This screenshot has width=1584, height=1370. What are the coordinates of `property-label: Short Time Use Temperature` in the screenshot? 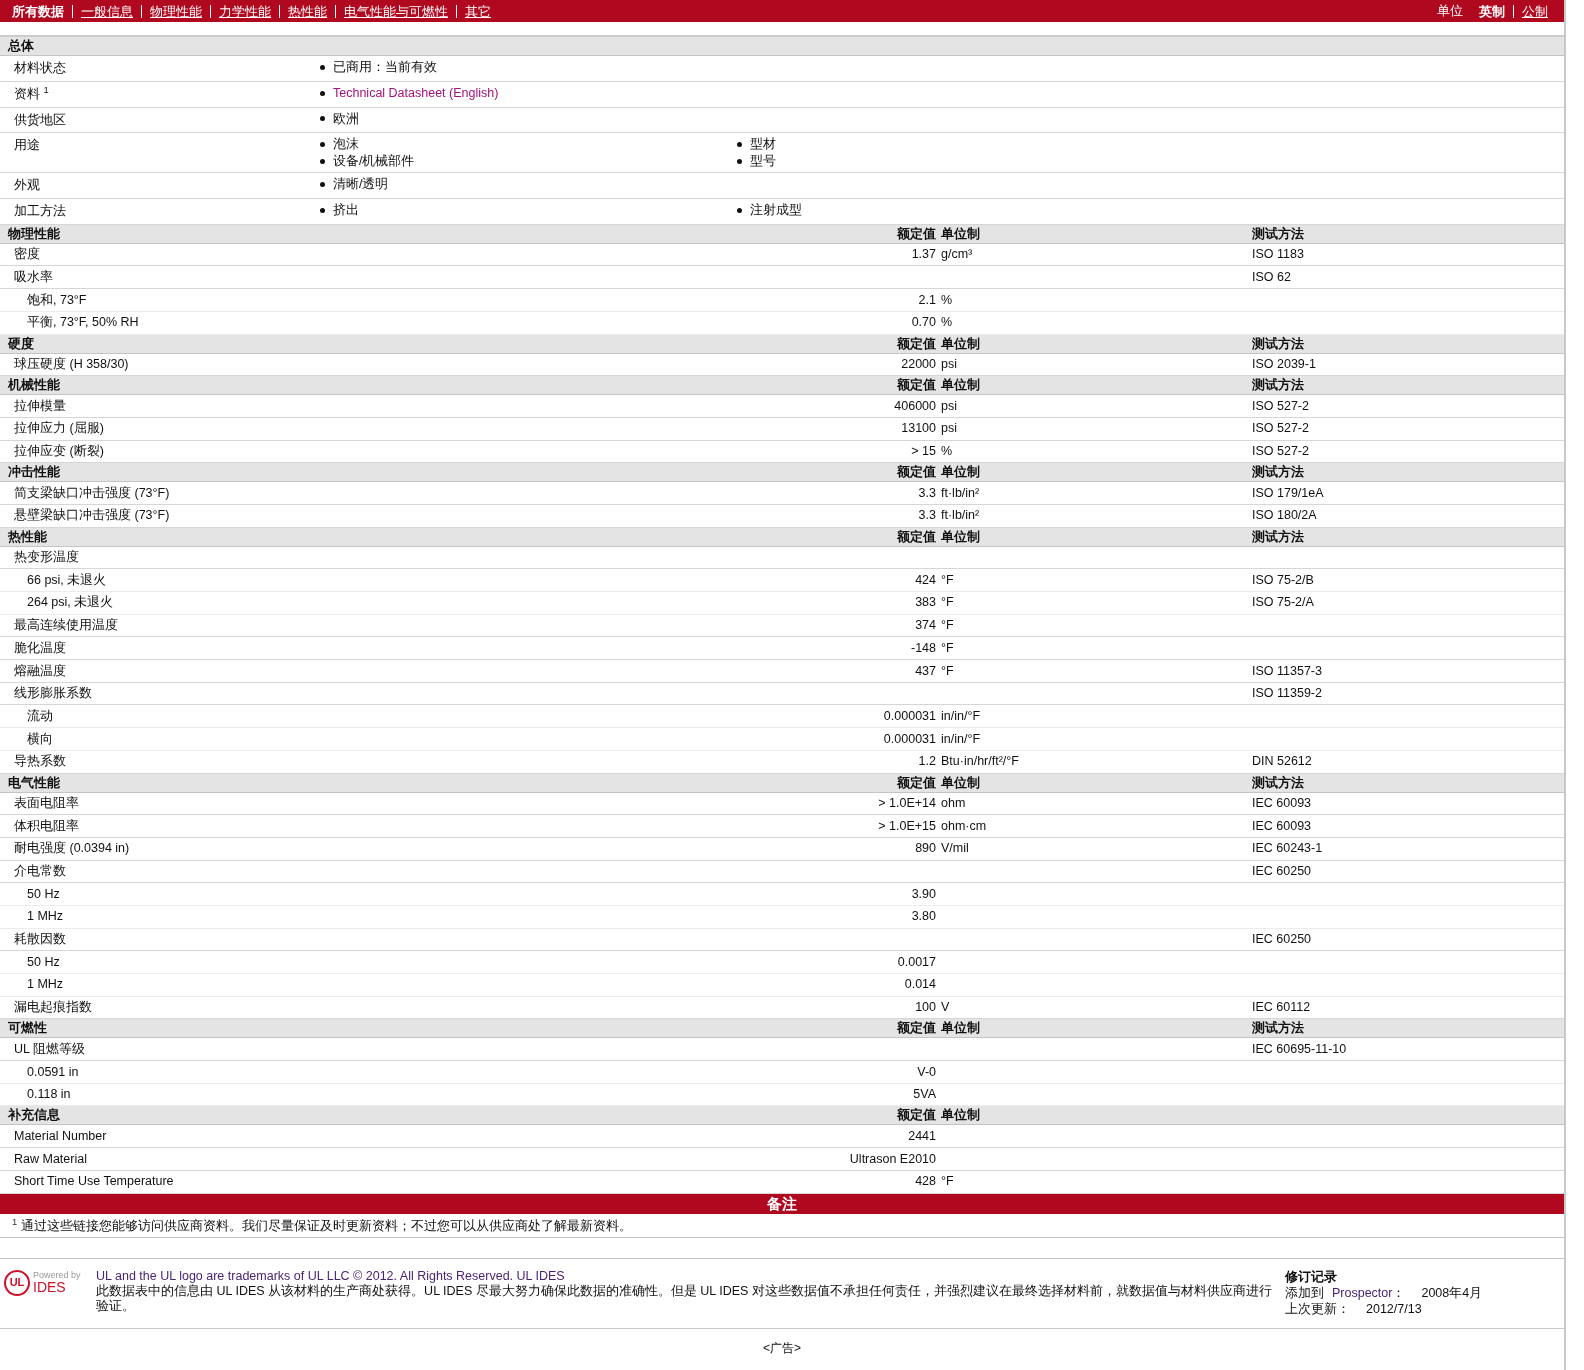 It's located at (94, 1182).